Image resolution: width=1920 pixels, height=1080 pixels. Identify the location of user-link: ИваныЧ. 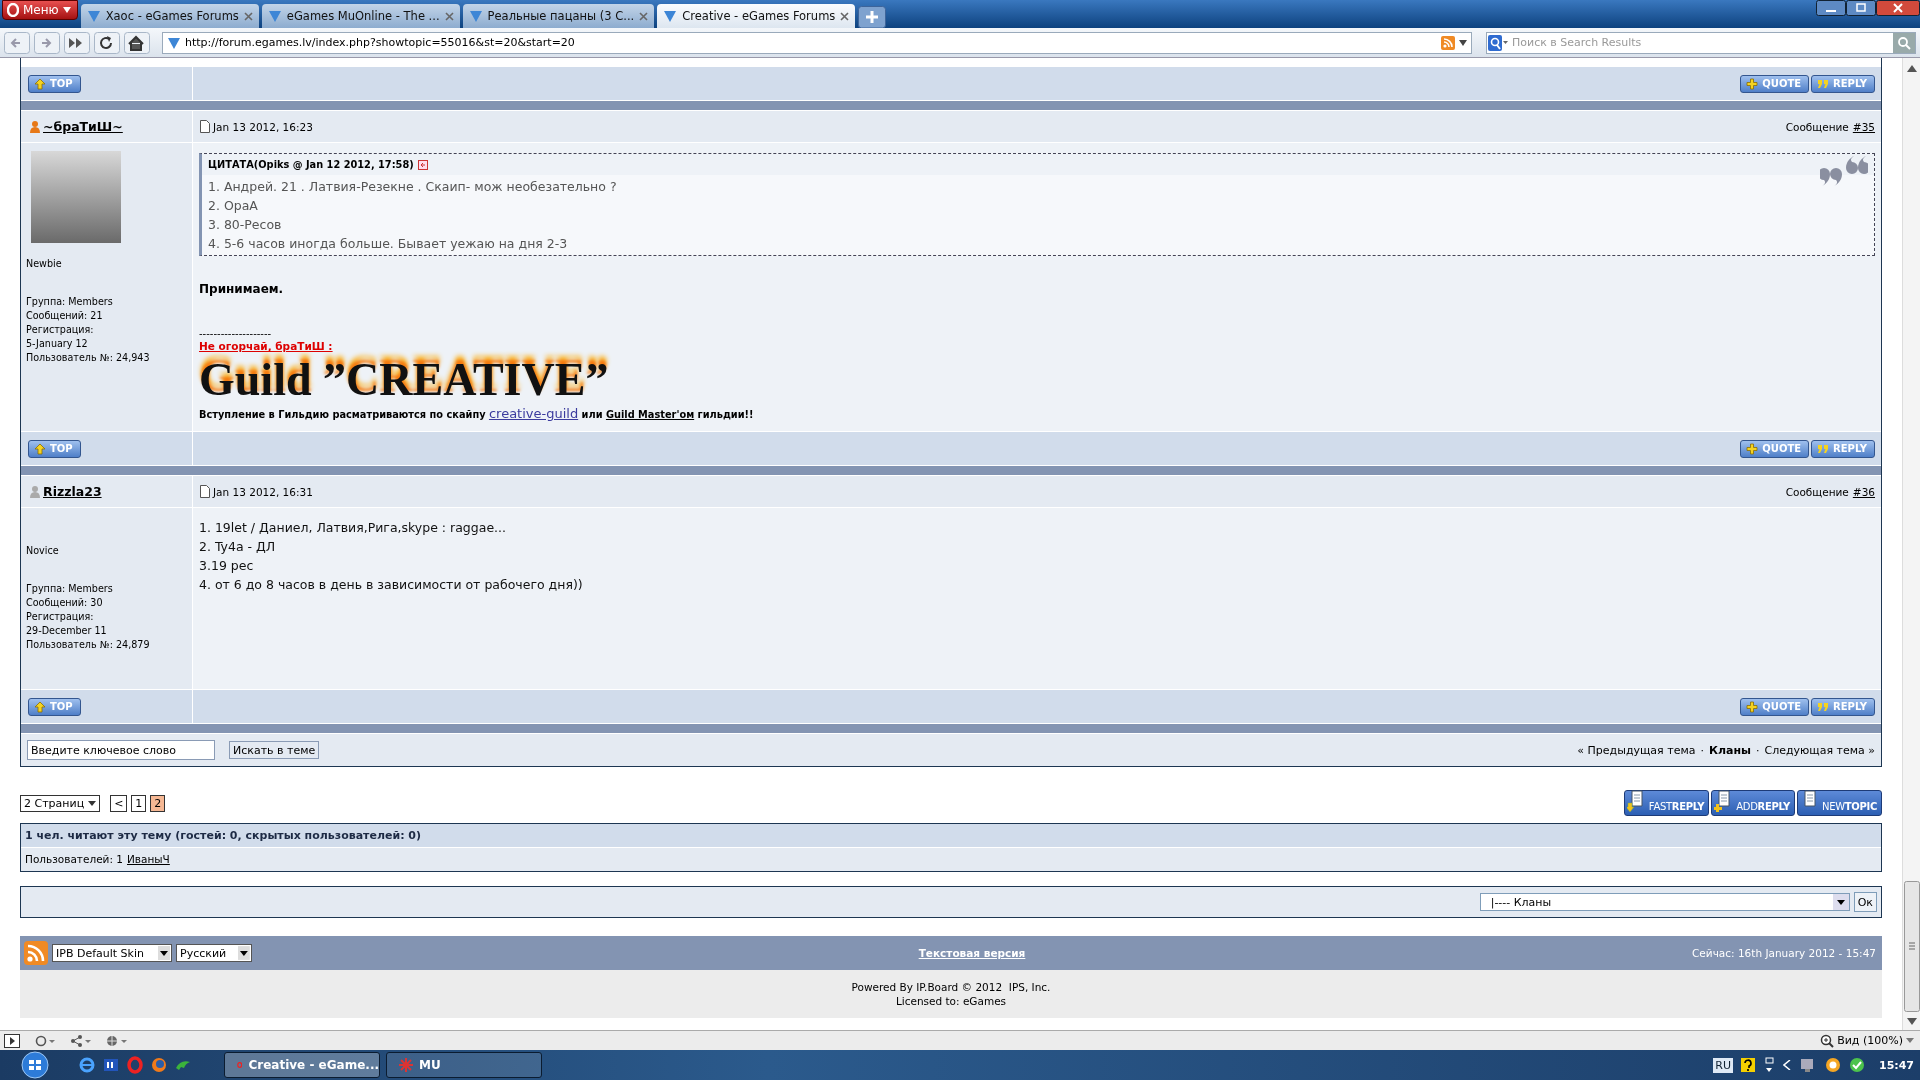
(148, 859).